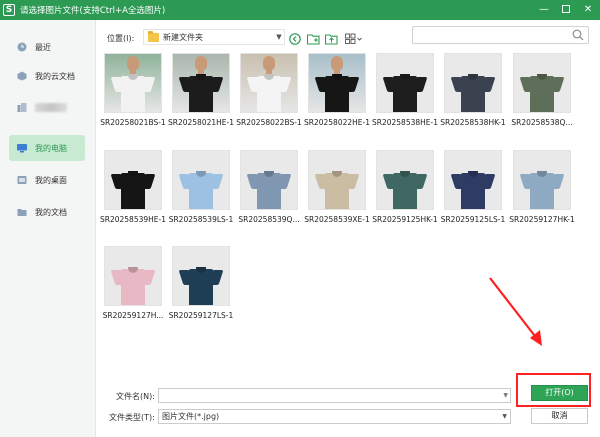 The image size is (600, 437). What do you see at coordinates (132, 219) in the screenshot?
I see `file-name: SR20258539HE-1` at bounding box center [132, 219].